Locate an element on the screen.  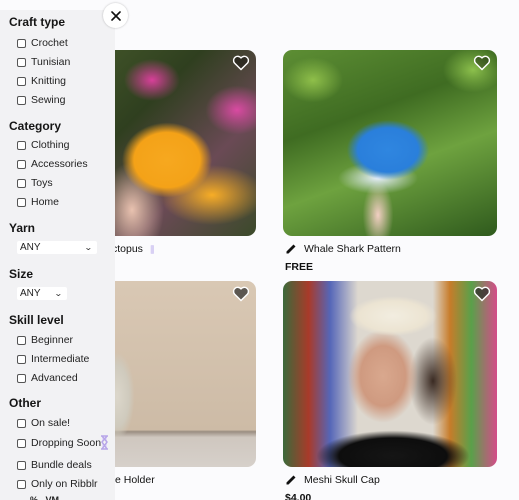
option-label: Intermediate is located at coordinates (60, 359).